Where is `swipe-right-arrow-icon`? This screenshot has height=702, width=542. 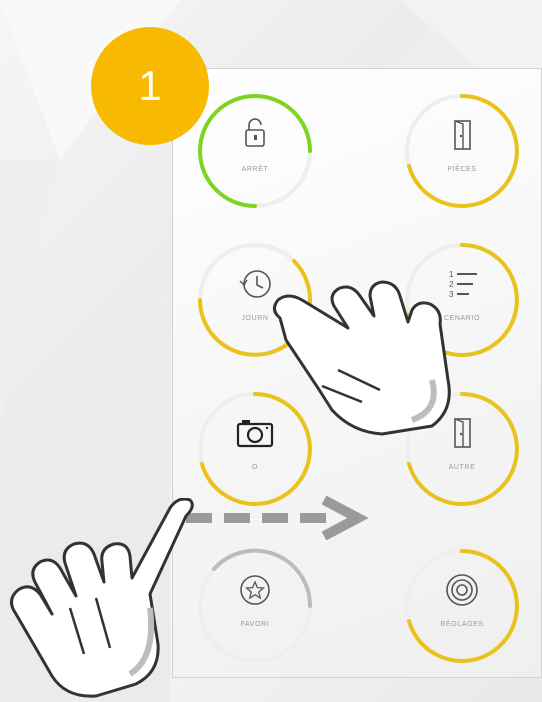 swipe-right-arrow-icon is located at coordinates (277, 518).